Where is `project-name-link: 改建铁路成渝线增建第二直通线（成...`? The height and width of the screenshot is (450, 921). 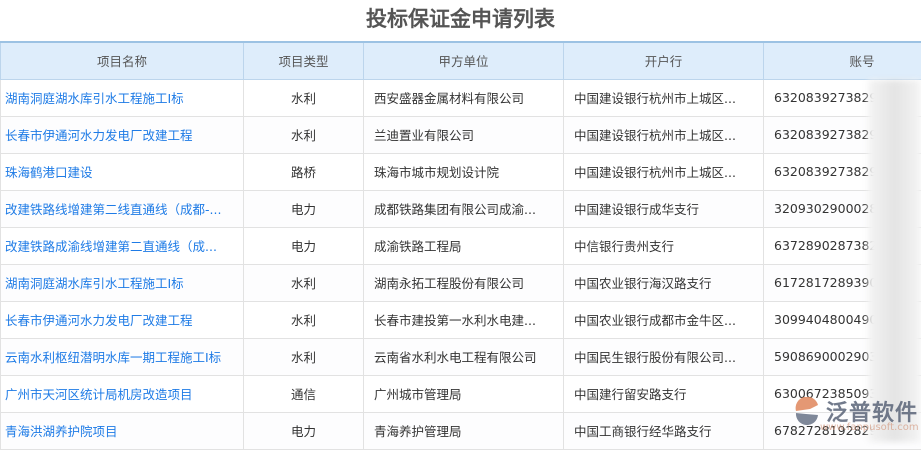 project-name-link: 改建铁路成渝线增建第二直通线（成... is located at coordinates (122, 245).